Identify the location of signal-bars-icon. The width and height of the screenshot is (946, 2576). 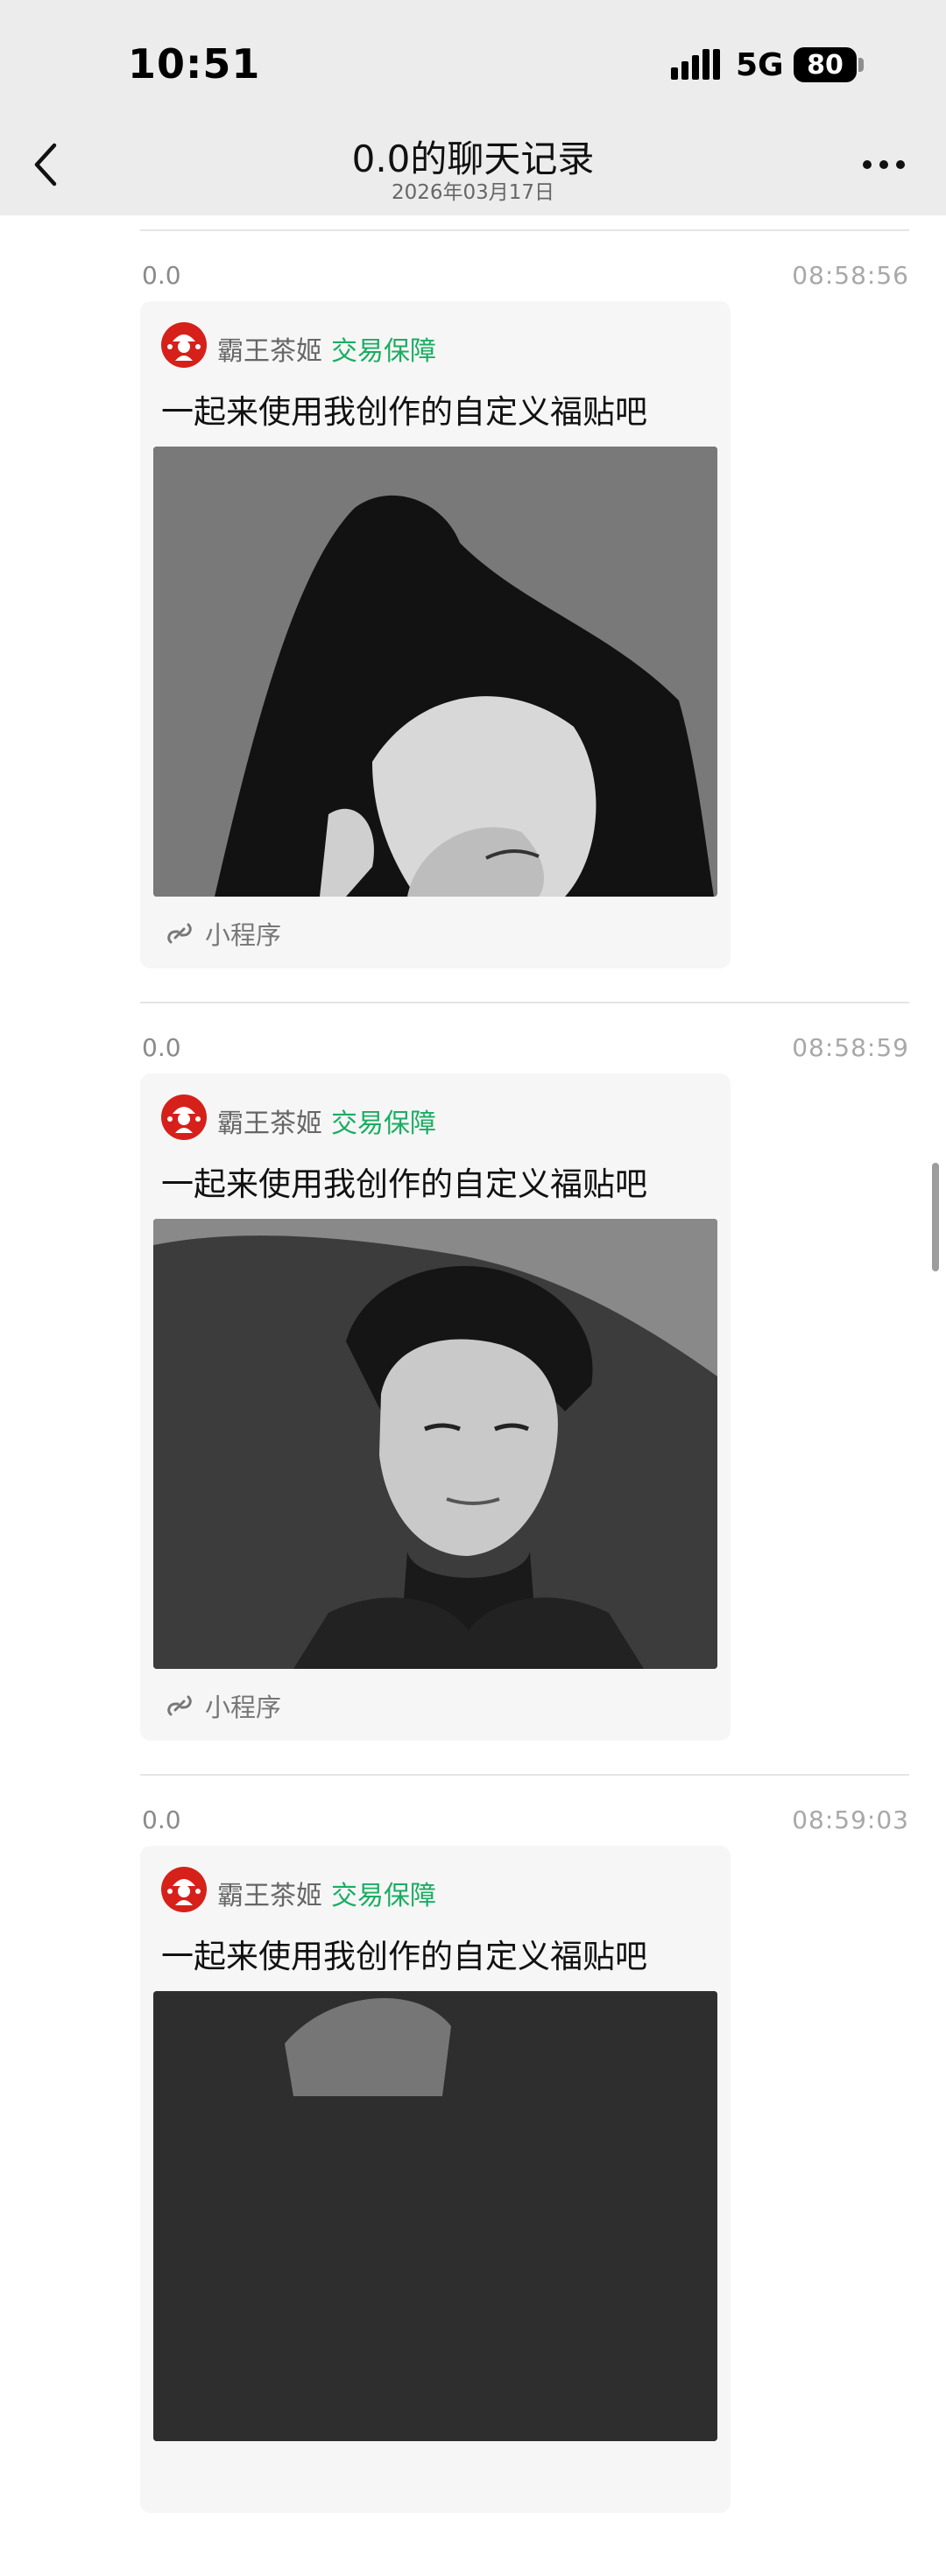
(695, 64).